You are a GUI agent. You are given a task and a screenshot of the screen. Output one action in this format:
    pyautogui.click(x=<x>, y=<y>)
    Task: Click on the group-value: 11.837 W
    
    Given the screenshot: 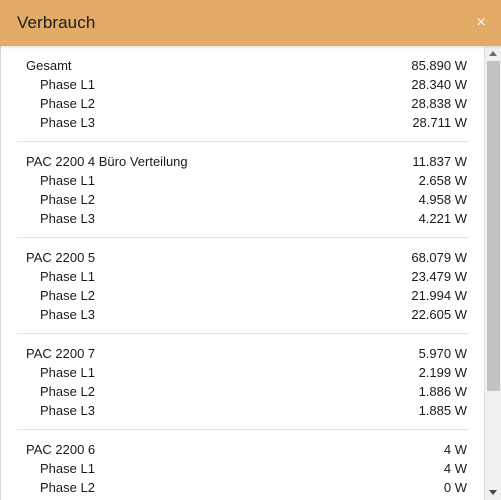 What is the action you would take?
    pyautogui.click(x=439, y=161)
    